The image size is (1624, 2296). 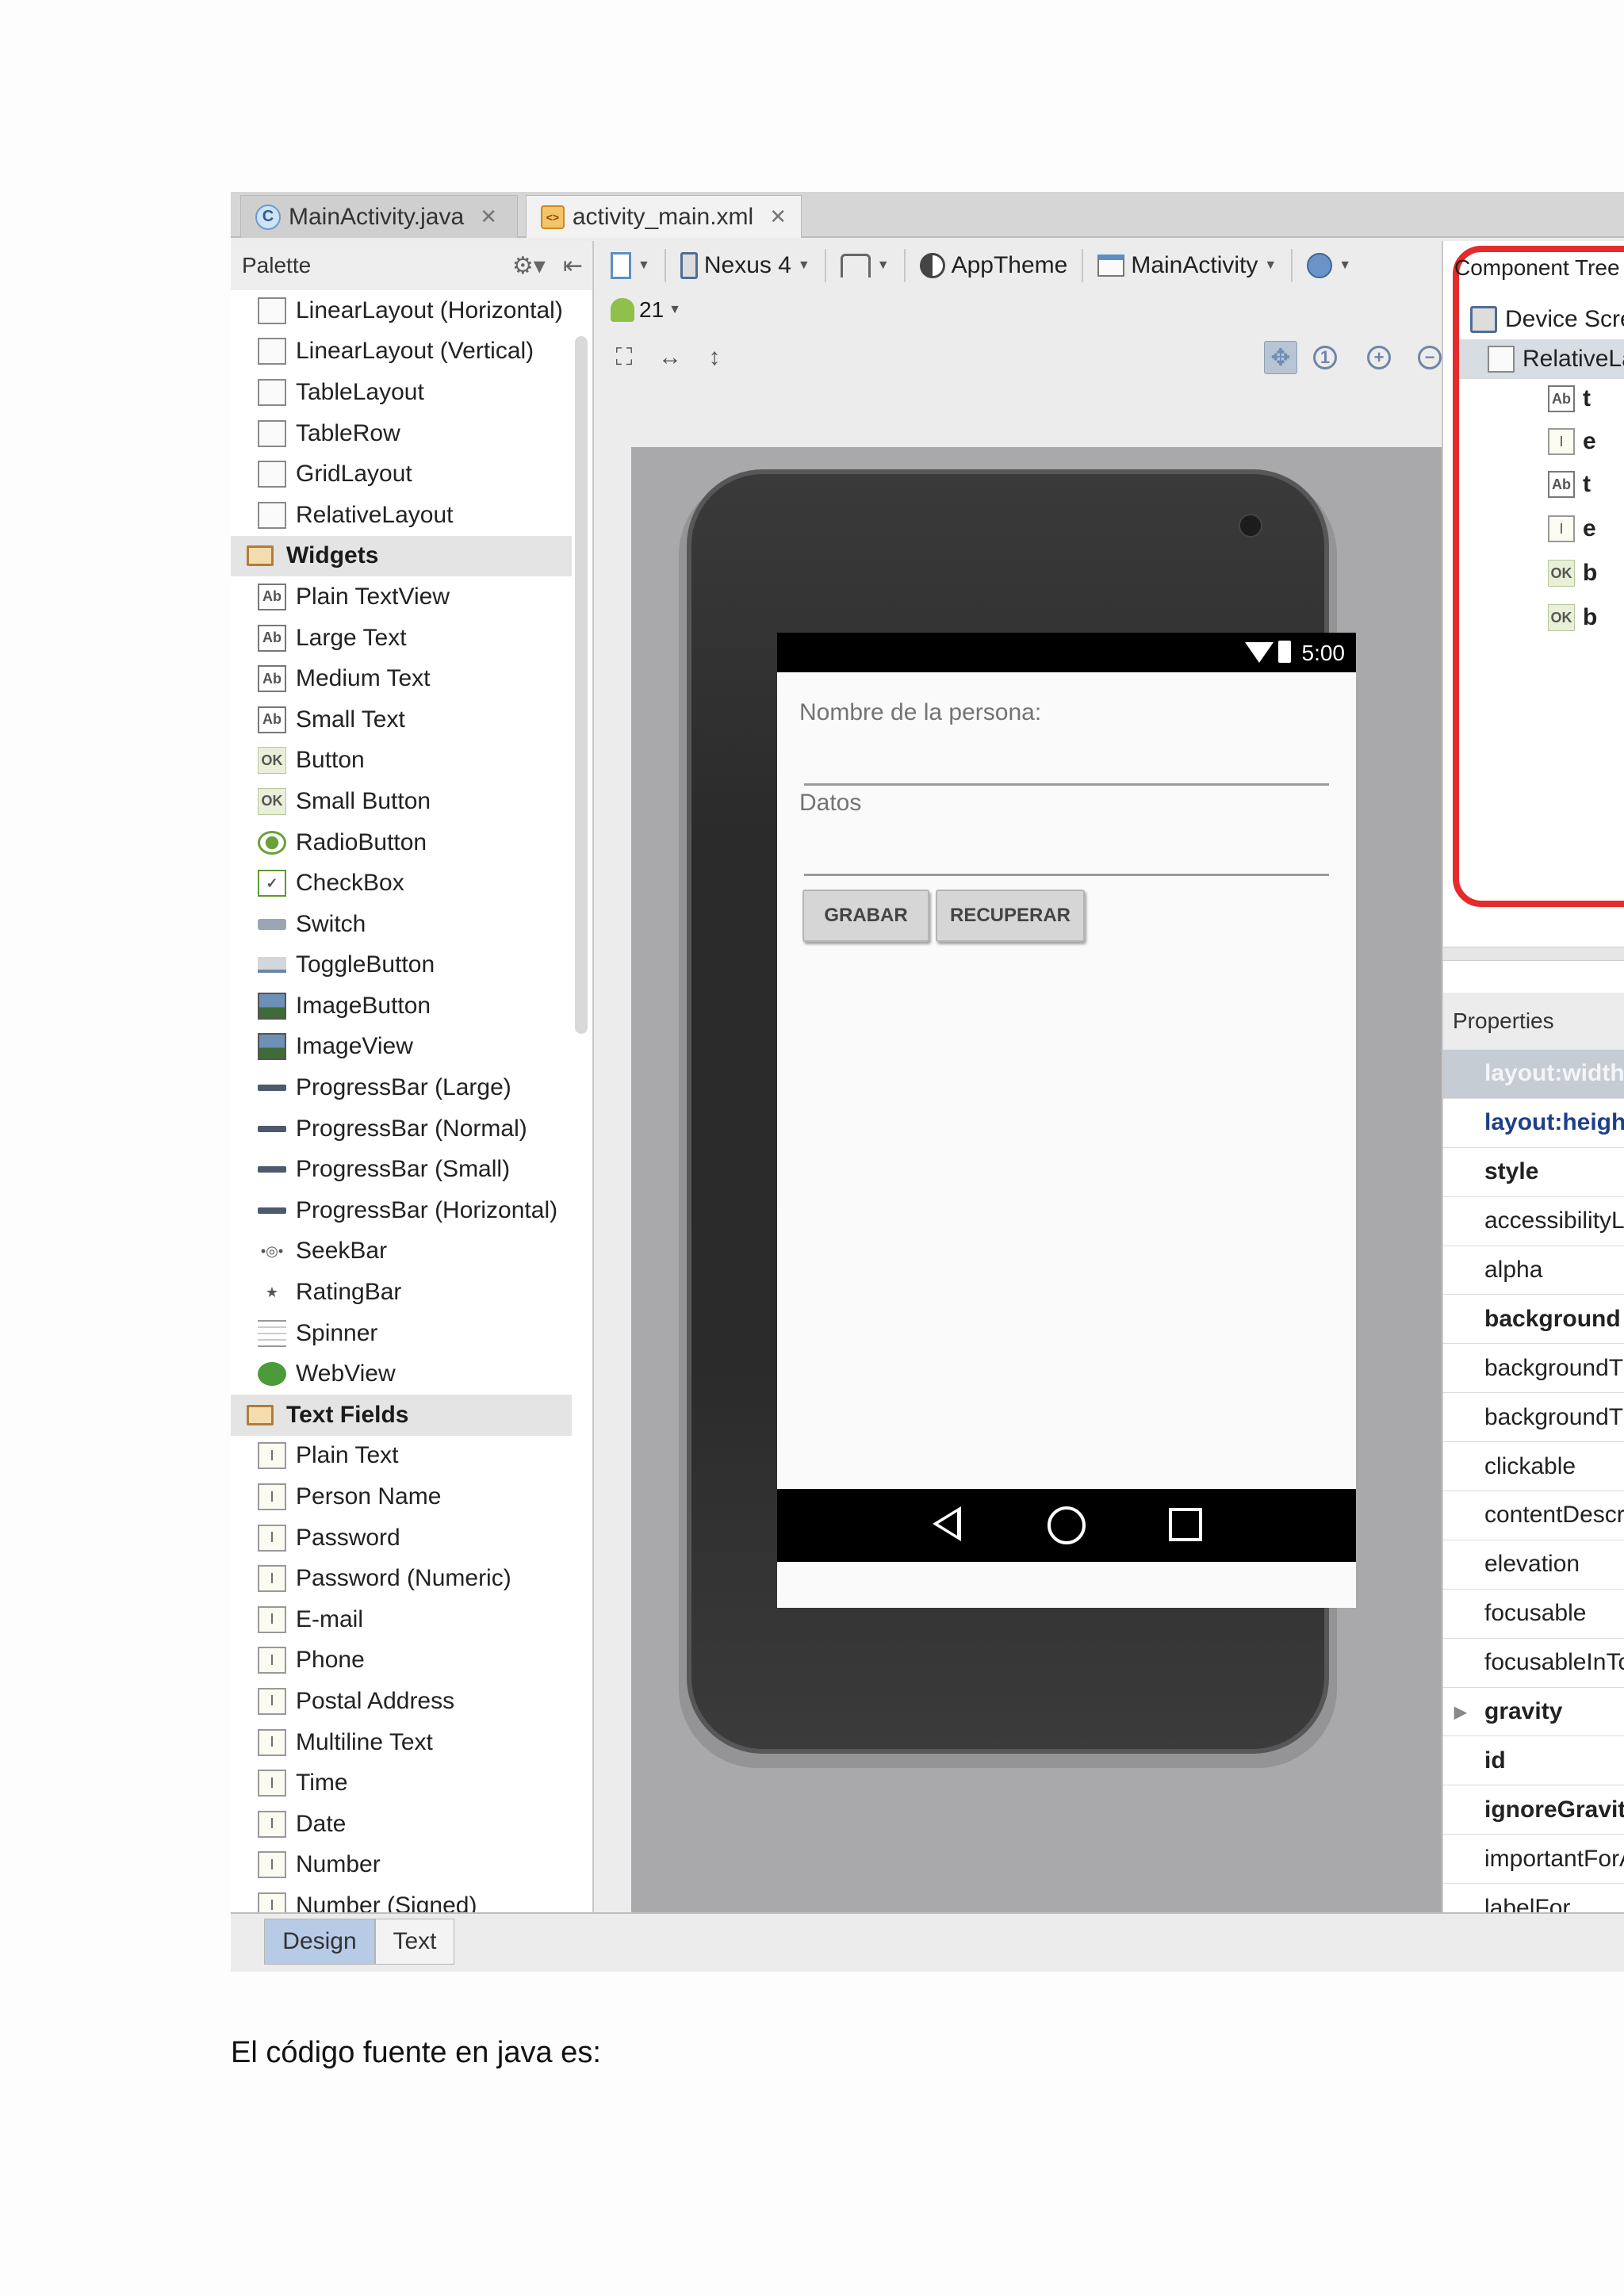 I want to click on vertical-fill-icon: ↕, so click(x=714, y=358).